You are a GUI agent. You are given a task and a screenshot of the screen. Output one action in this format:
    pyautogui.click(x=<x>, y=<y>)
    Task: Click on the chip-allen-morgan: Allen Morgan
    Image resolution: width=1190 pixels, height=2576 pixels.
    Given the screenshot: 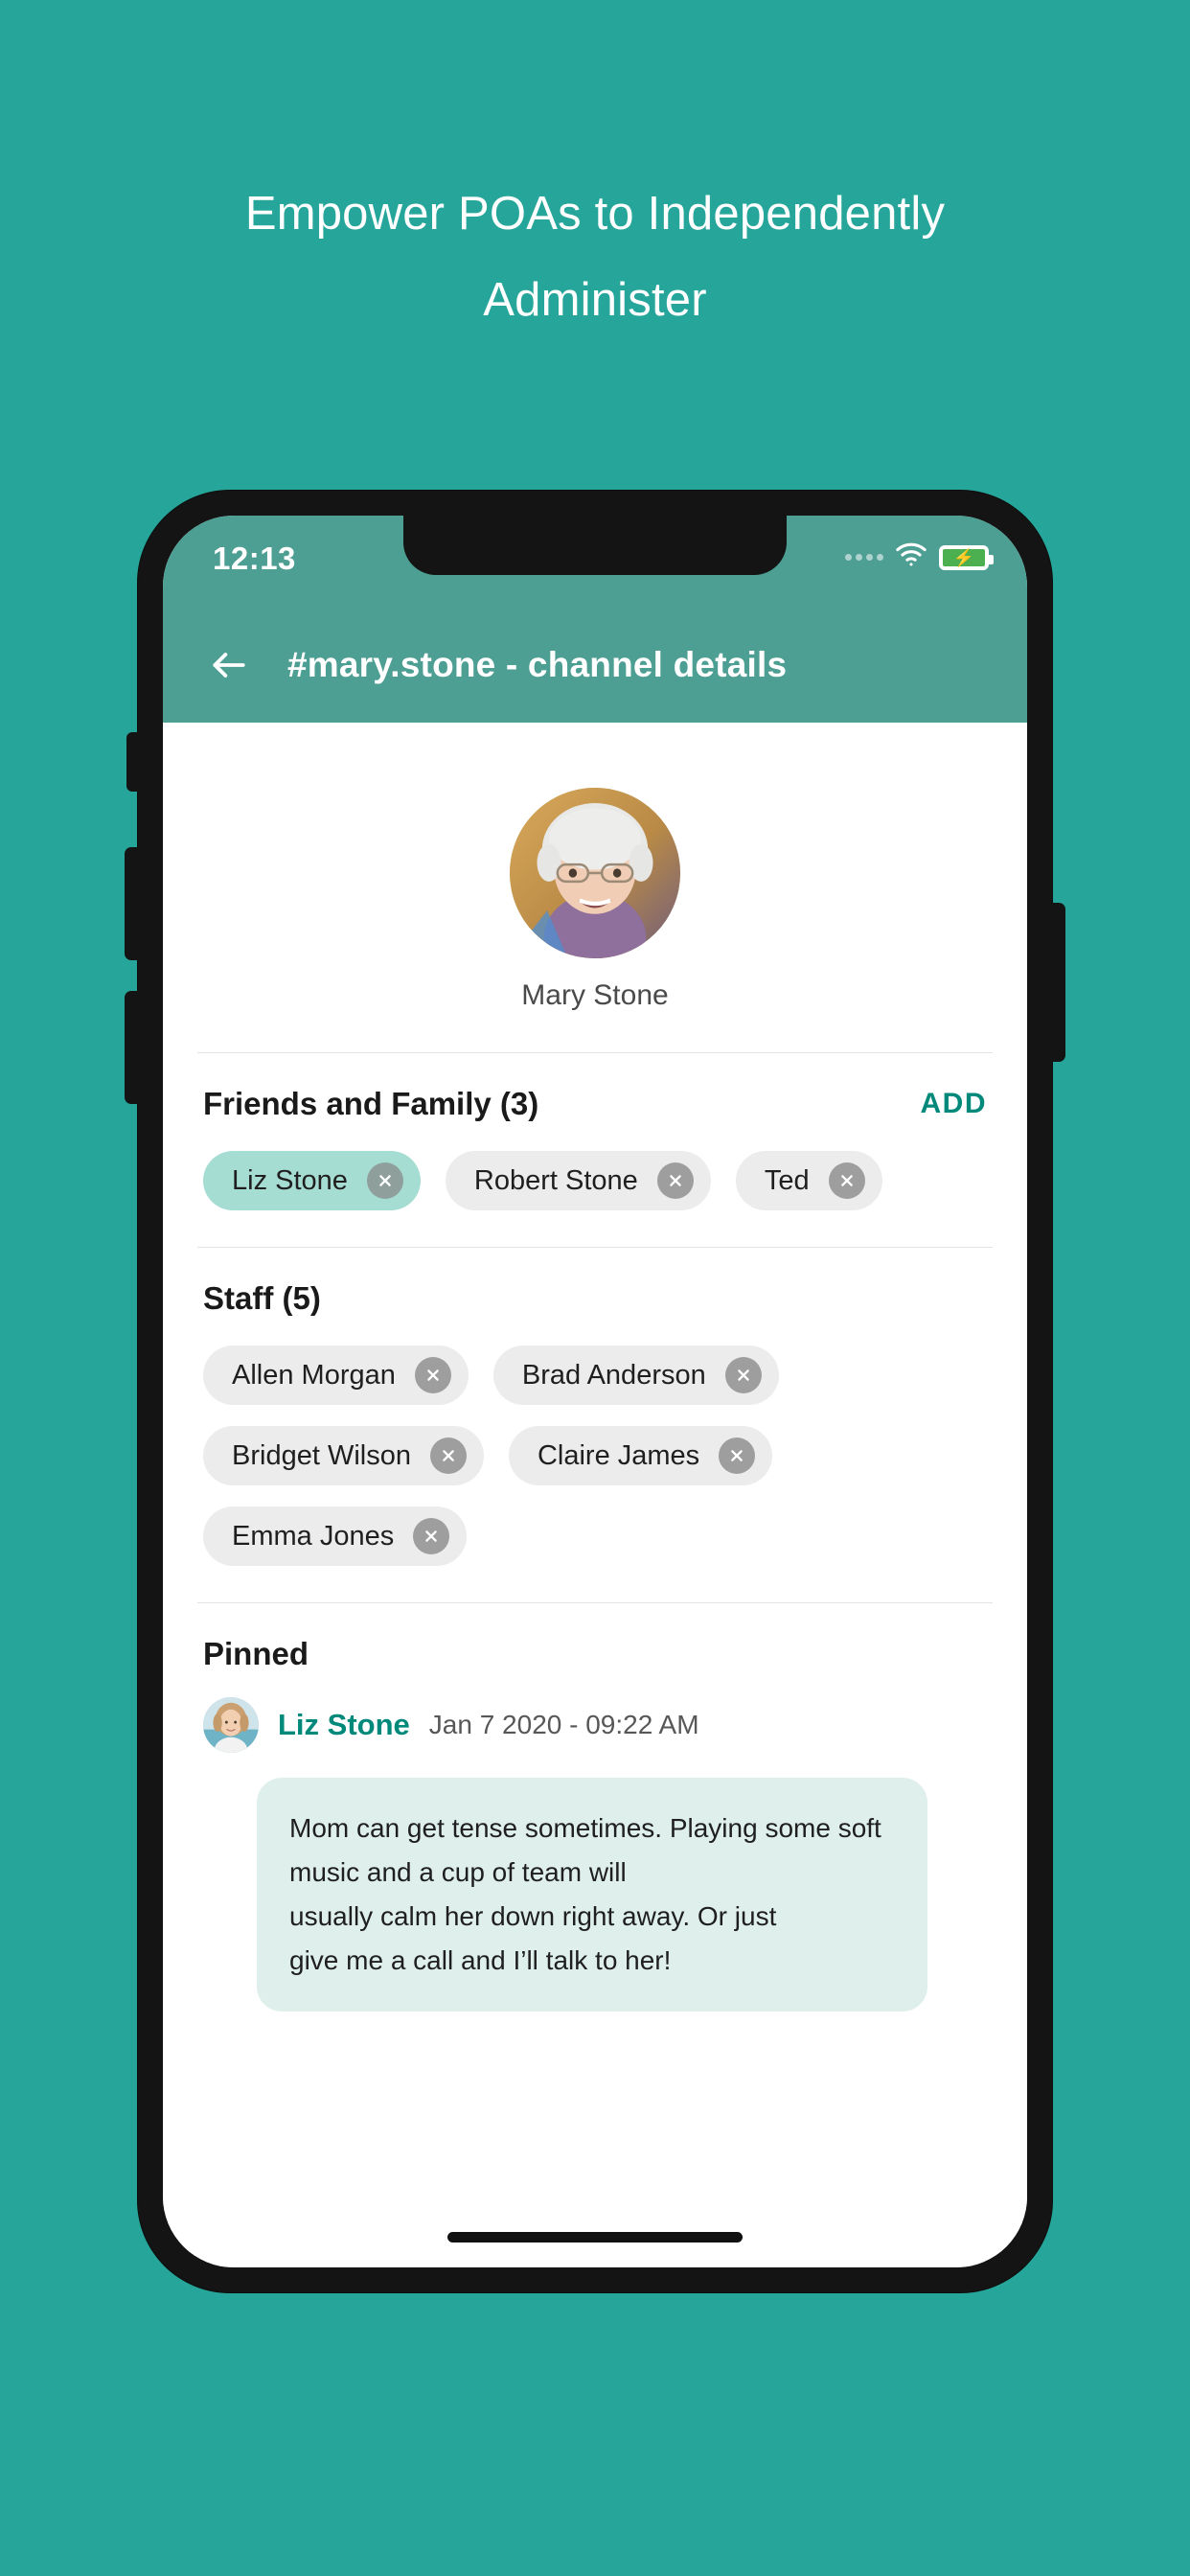 What is the action you would take?
    pyautogui.click(x=336, y=1375)
    